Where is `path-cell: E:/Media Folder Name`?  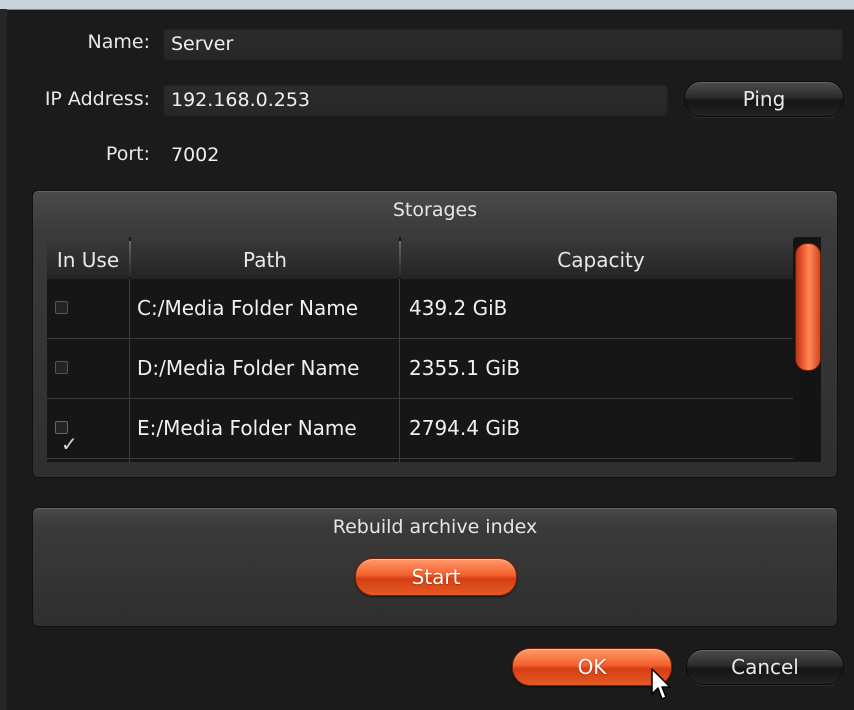
path-cell: E:/Media Folder Name is located at coordinates (247, 428).